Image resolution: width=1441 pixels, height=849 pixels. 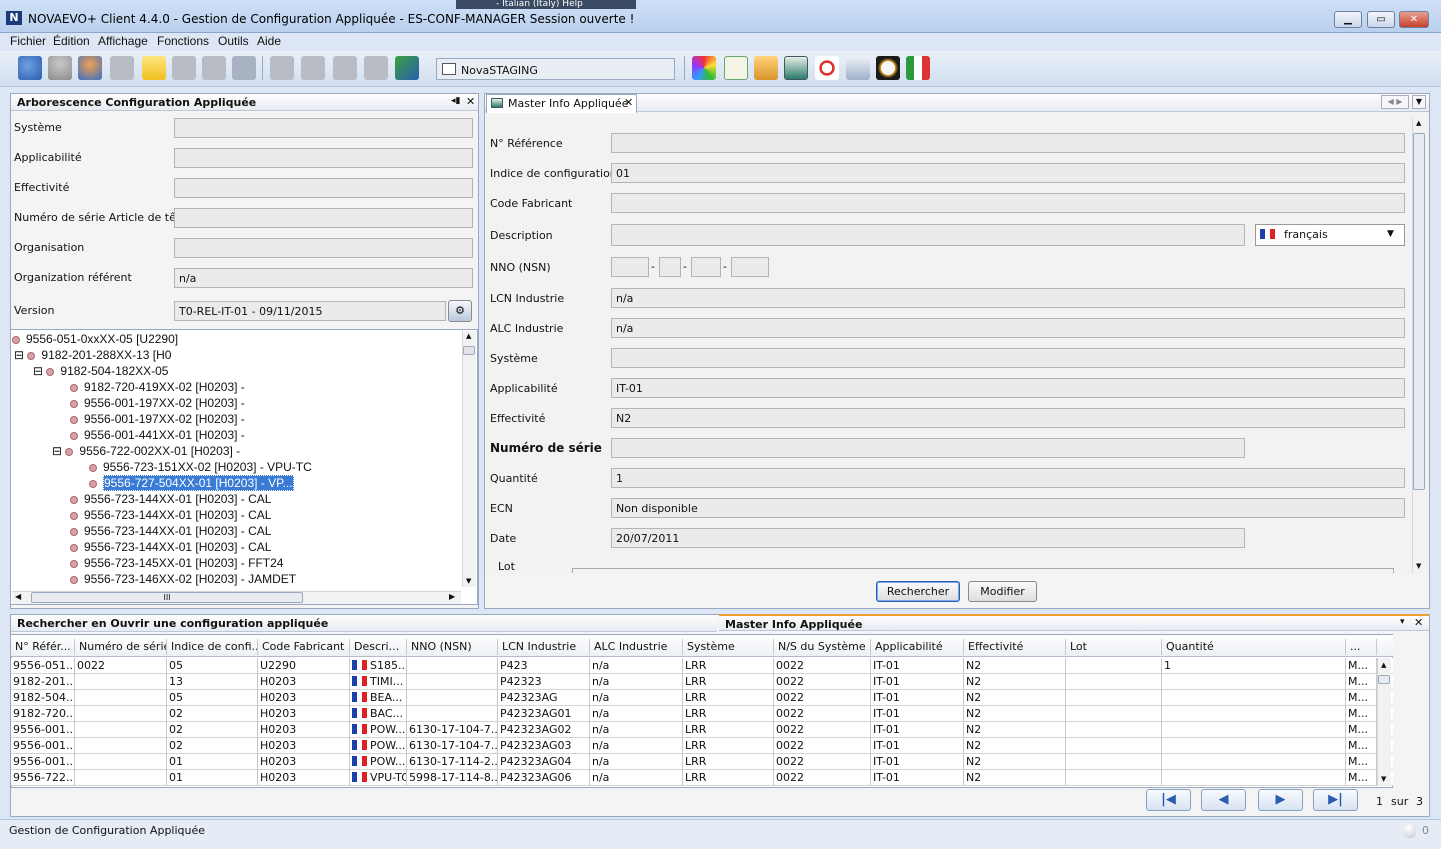 What do you see at coordinates (1419, 102) in the screenshot?
I see `tab-list-icon: ▼` at bounding box center [1419, 102].